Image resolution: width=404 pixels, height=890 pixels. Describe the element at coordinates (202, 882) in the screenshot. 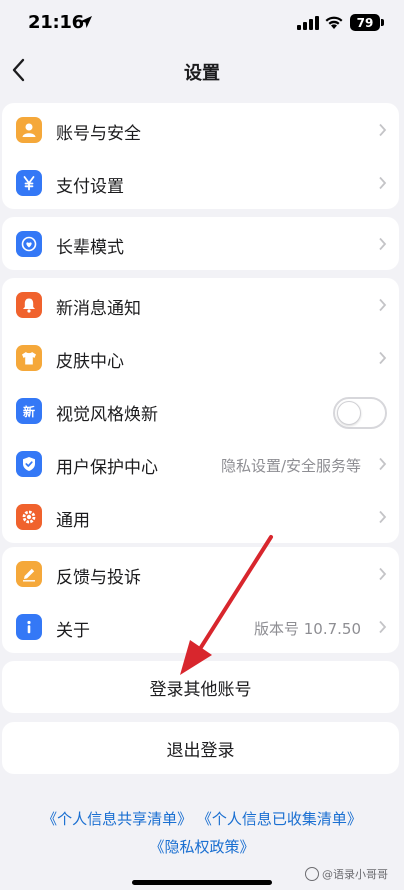

I see `home-indicator` at that location.